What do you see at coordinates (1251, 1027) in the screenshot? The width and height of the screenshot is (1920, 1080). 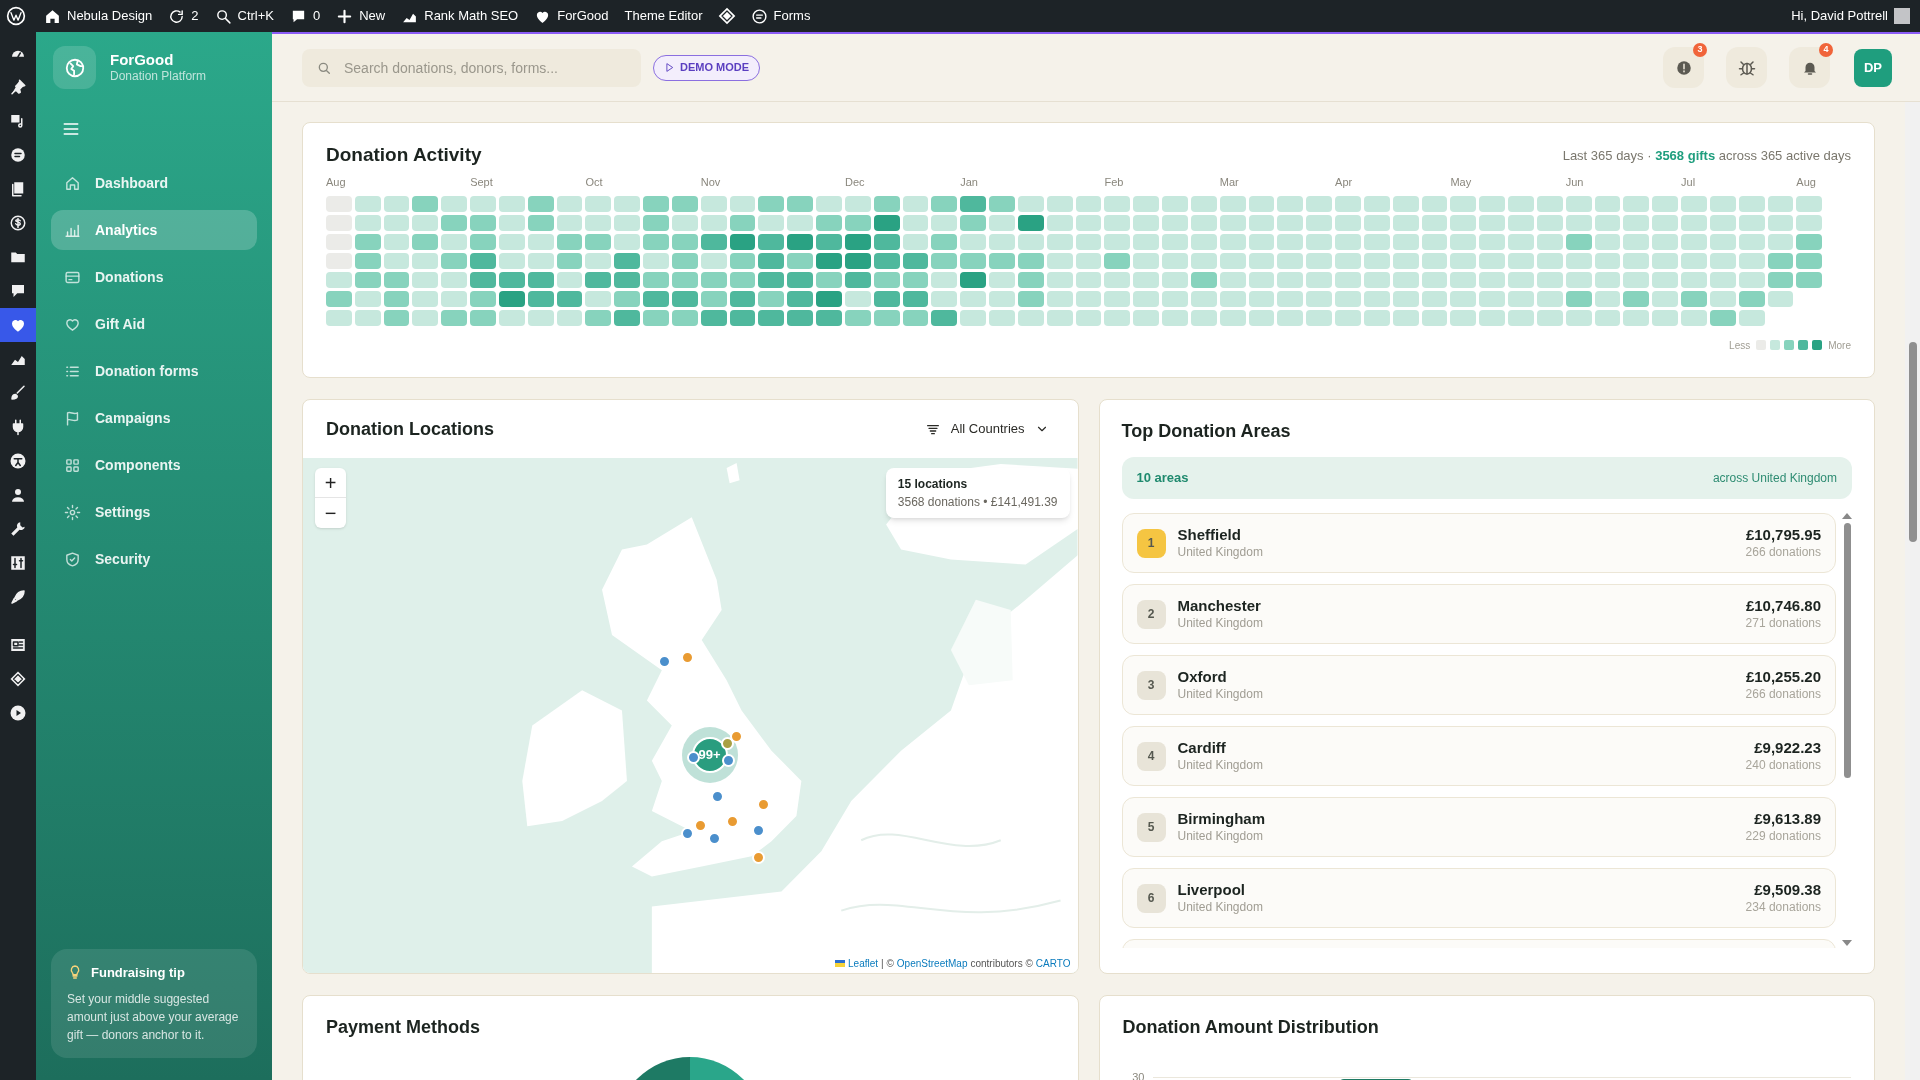 I see `card-title: Donation Amount Distribution` at bounding box center [1251, 1027].